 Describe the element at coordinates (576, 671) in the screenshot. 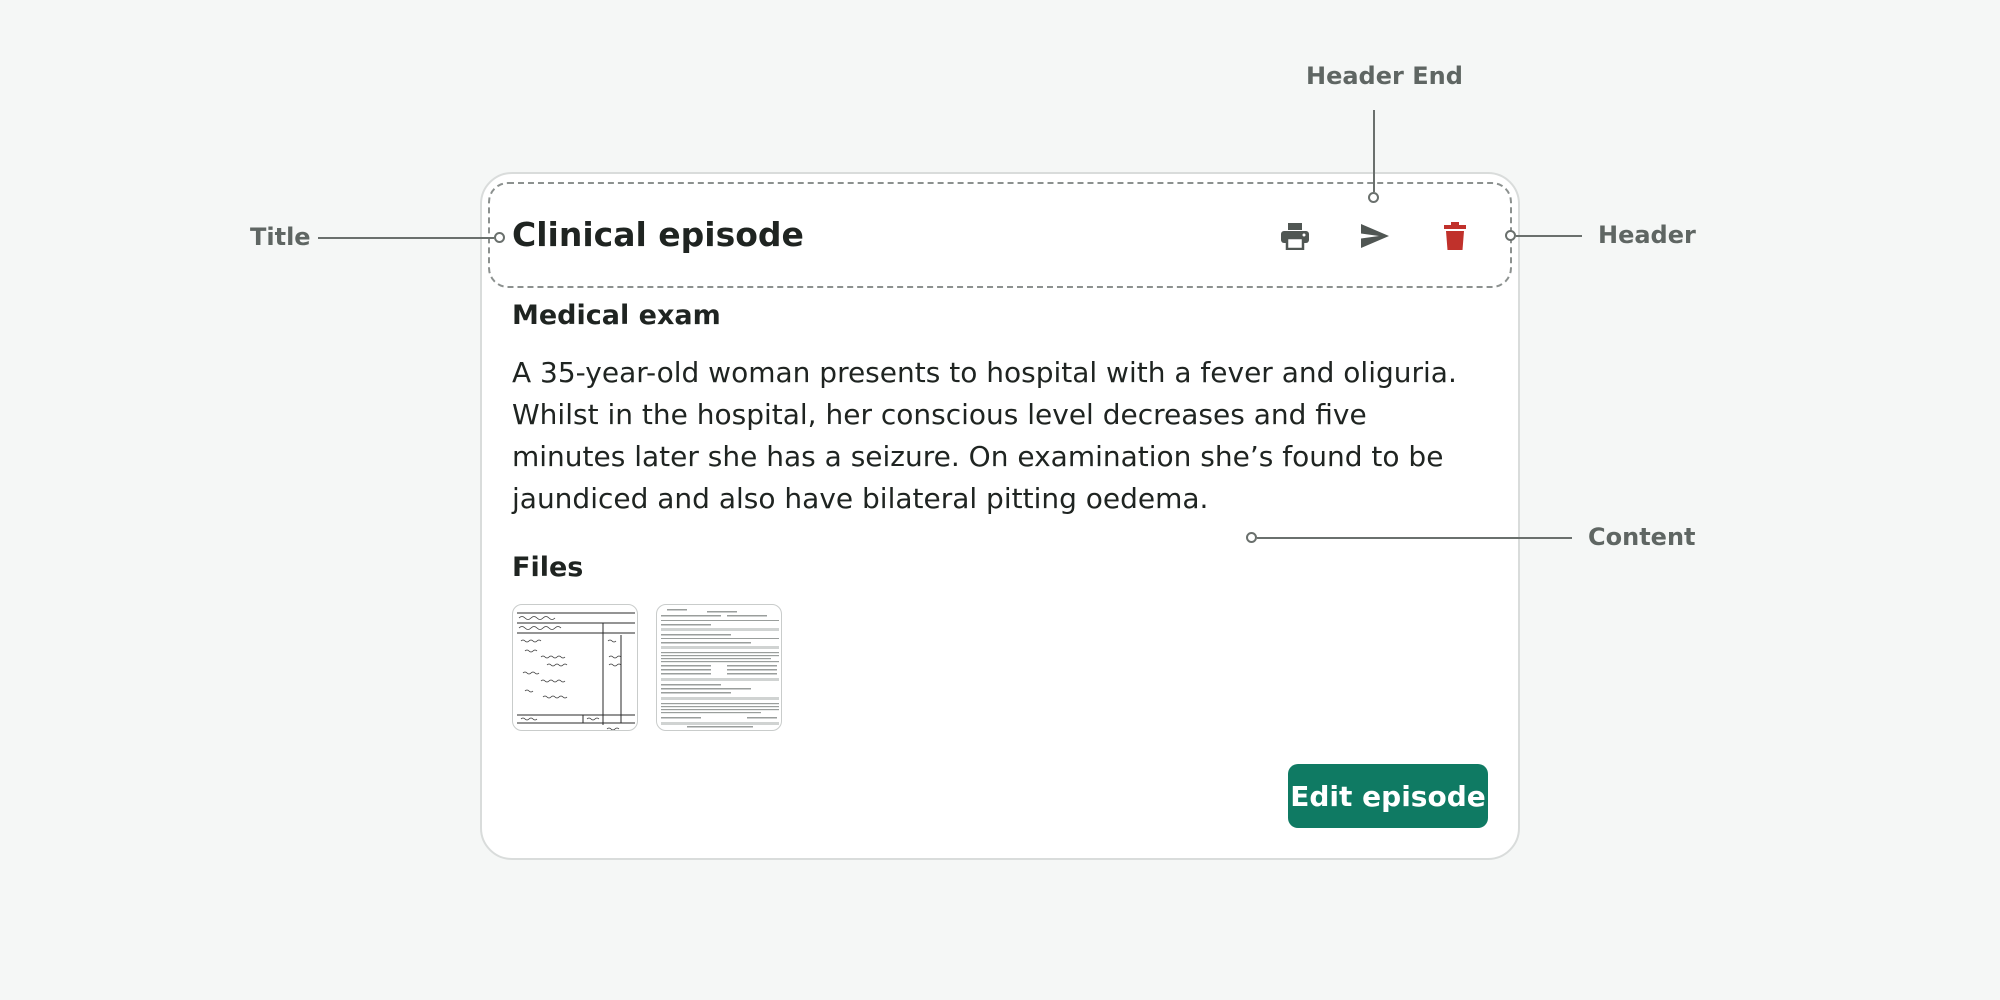

I see `handwritten-document-preview` at that location.